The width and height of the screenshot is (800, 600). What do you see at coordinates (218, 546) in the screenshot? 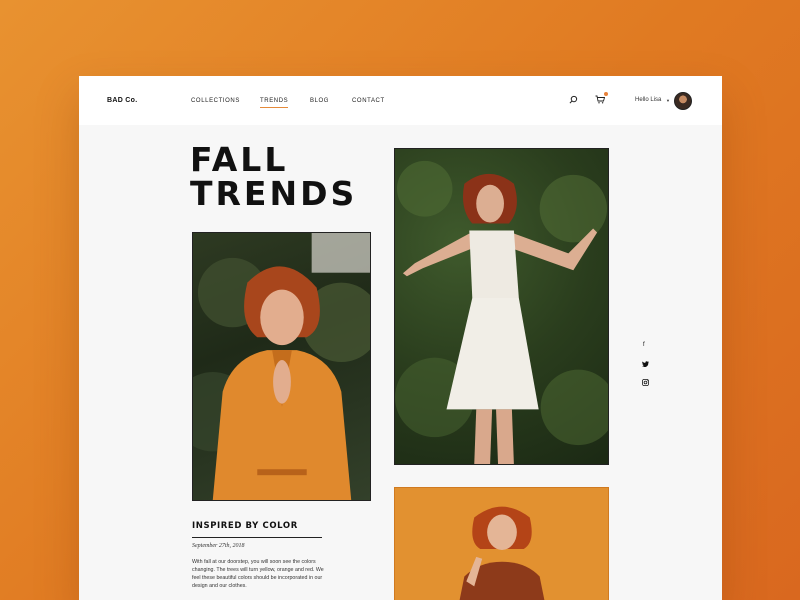
I see `article-date: September 27th, 2018` at bounding box center [218, 546].